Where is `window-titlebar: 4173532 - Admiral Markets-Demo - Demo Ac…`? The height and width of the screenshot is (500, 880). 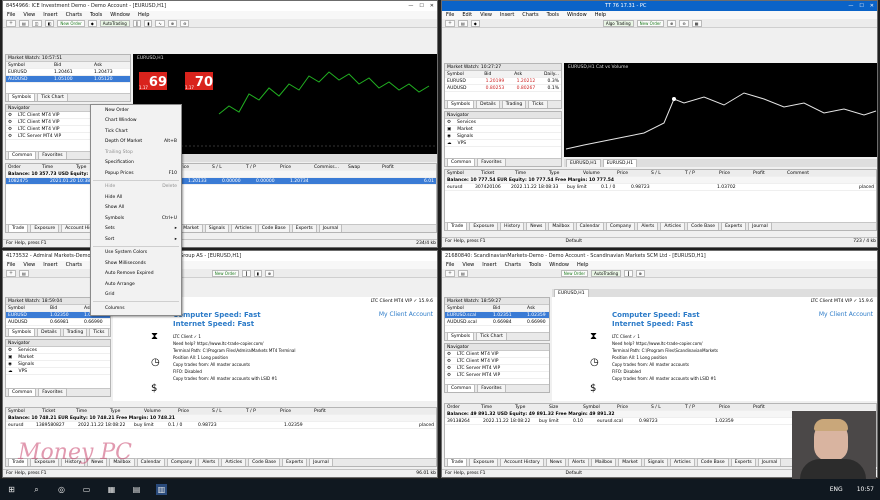
window-titlebar: 4173532 - Admiral Markets-Demo - Demo Ac… is located at coordinates (220, 256).